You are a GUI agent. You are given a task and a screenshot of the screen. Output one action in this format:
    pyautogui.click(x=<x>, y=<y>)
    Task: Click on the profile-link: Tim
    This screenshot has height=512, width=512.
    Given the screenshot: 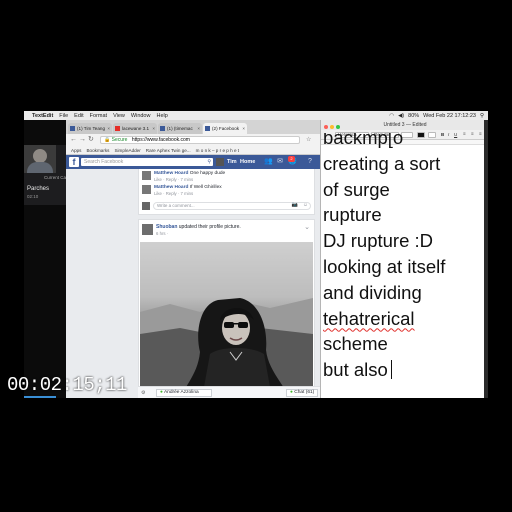 What is the action you would take?
    pyautogui.click(x=232, y=162)
    